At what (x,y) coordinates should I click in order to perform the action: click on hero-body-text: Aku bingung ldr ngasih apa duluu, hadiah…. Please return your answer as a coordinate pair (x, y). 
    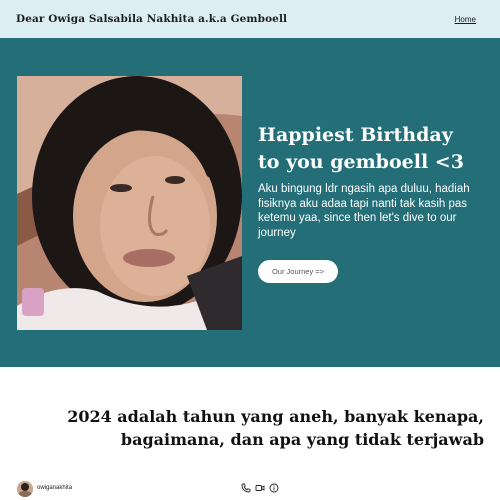
    Looking at the image, I should click on (364, 211).